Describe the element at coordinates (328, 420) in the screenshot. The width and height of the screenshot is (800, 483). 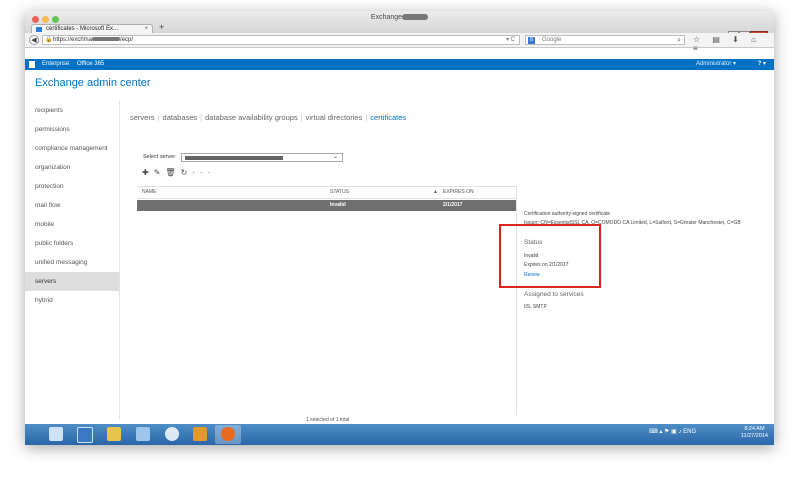
I see `grid-footer: 1 selected of 1 total` at that location.